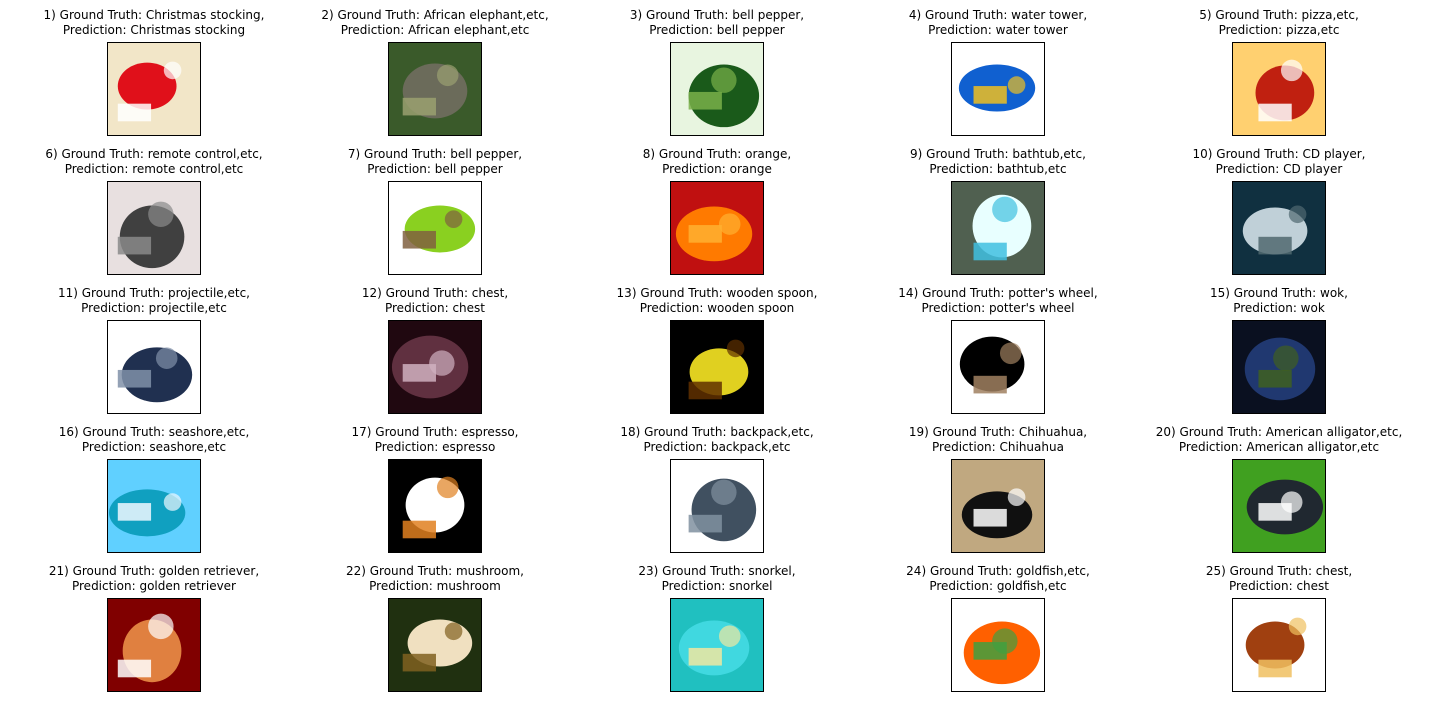 This screenshot has width=1440, height=720. Describe the element at coordinates (717, 293) in the screenshot. I see `ground-truth-label: 13) Ground Truth: wooden spoon,` at that location.